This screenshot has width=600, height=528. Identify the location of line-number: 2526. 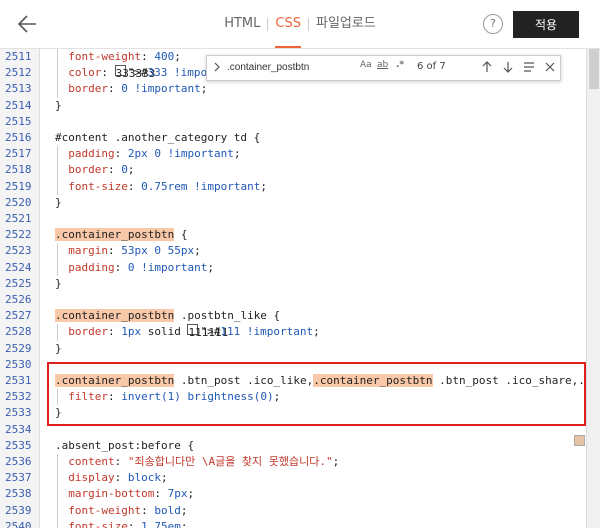
(18, 299).